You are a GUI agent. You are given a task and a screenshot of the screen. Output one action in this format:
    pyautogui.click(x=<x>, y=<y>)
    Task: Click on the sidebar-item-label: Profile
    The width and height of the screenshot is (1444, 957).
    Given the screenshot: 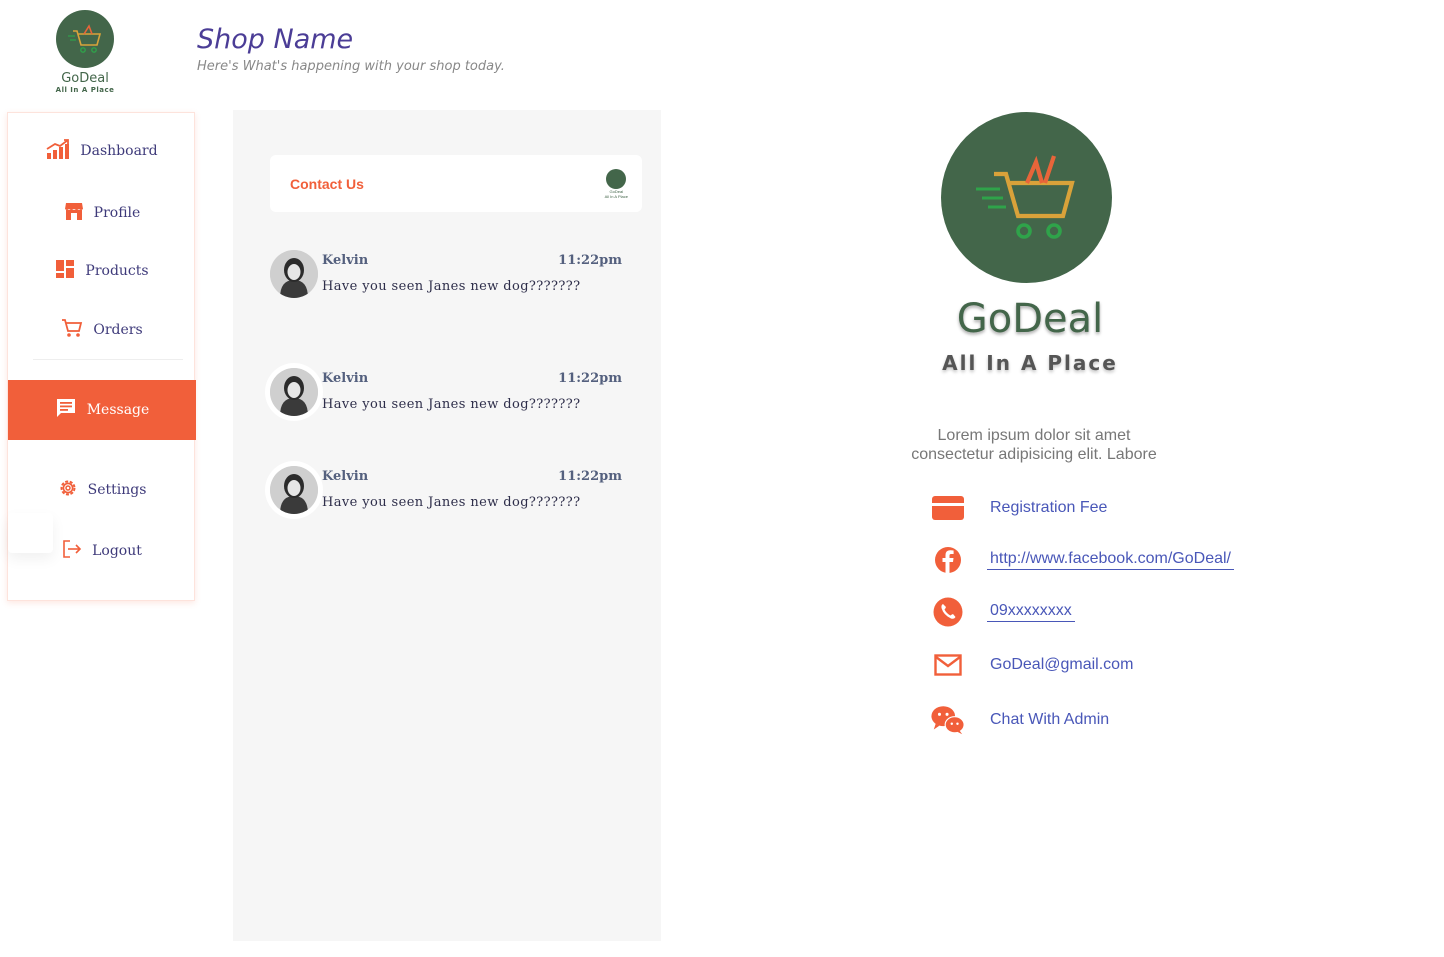 What is the action you would take?
    pyautogui.click(x=117, y=213)
    